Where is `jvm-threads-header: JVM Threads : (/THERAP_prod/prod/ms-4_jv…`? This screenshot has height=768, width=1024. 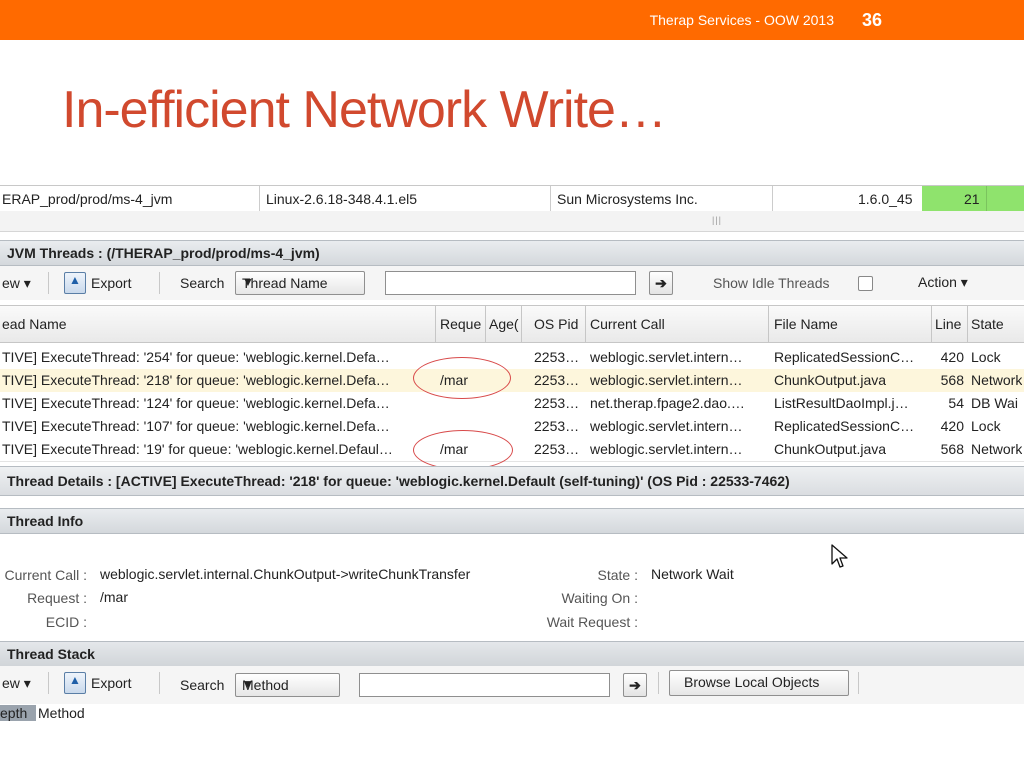
jvm-threads-header: JVM Threads : (/THERAP_prod/prod/ms-4_jv… is located at coordinates (512, 253).